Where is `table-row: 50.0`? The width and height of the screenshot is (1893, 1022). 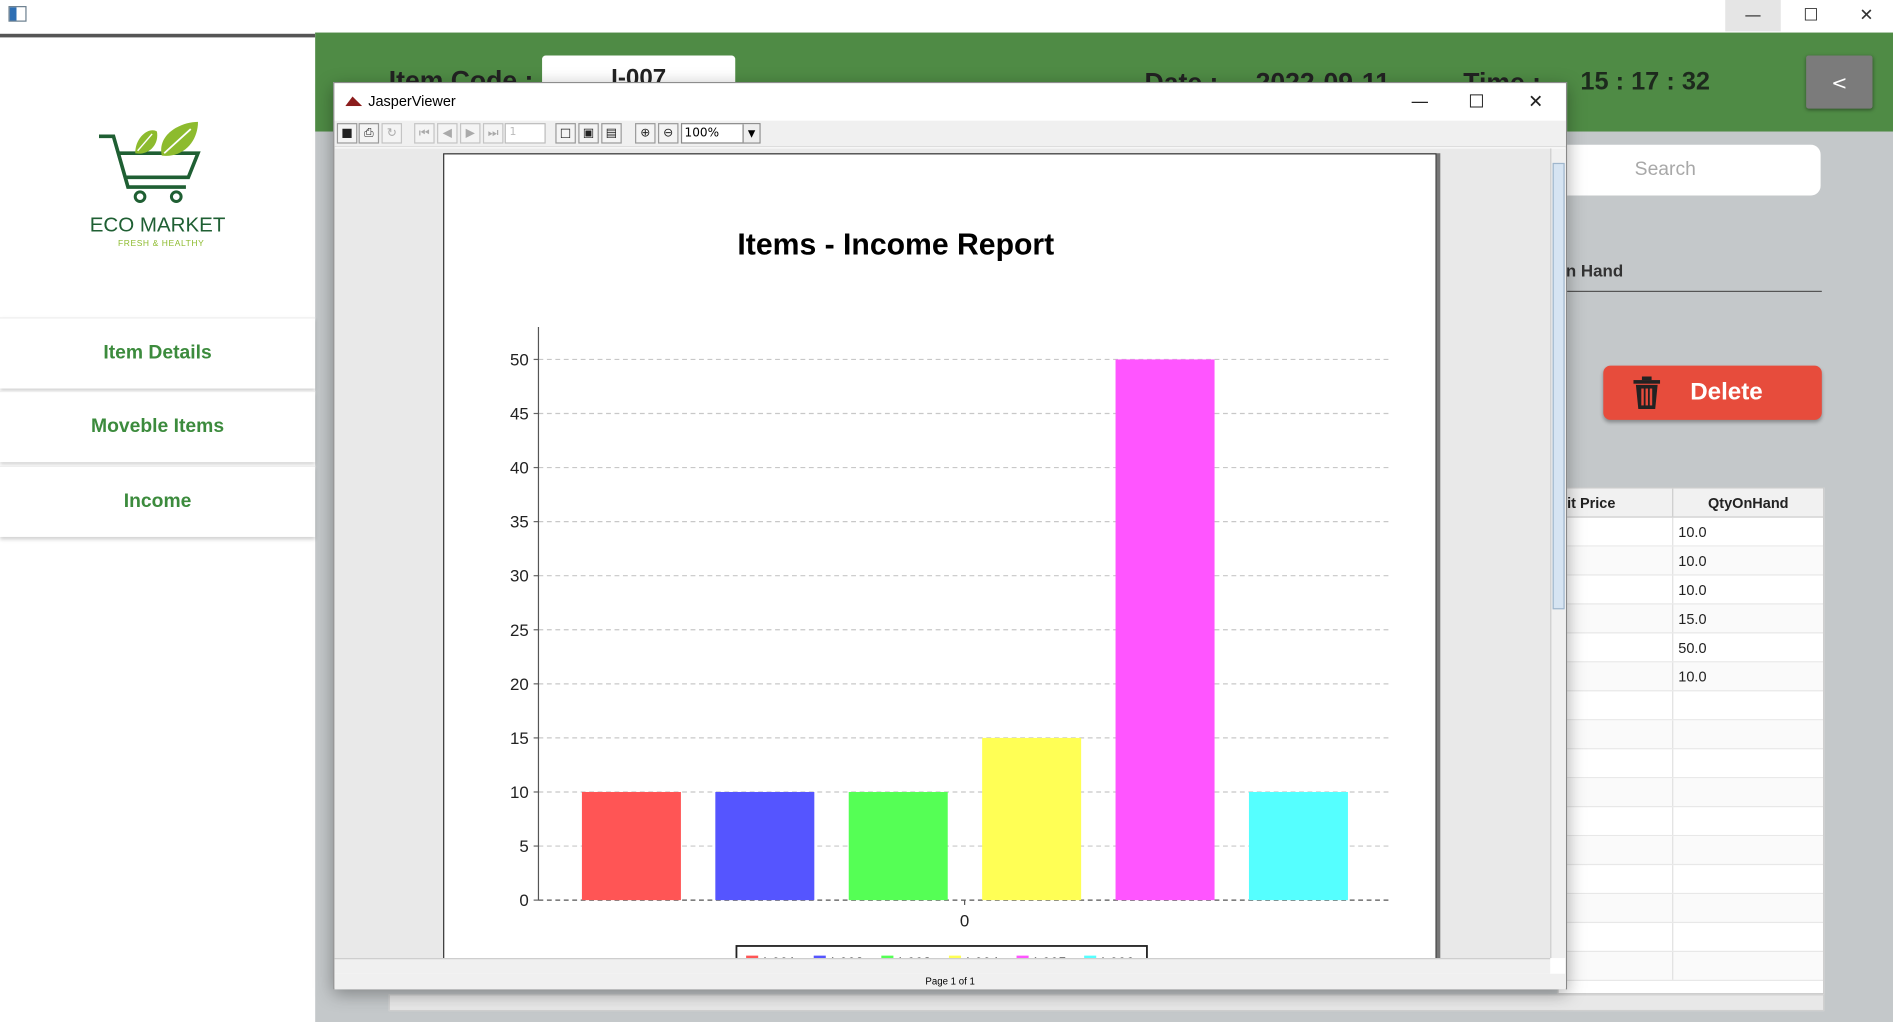 table-row: 50.0 is located at coordinates (1691, 648).